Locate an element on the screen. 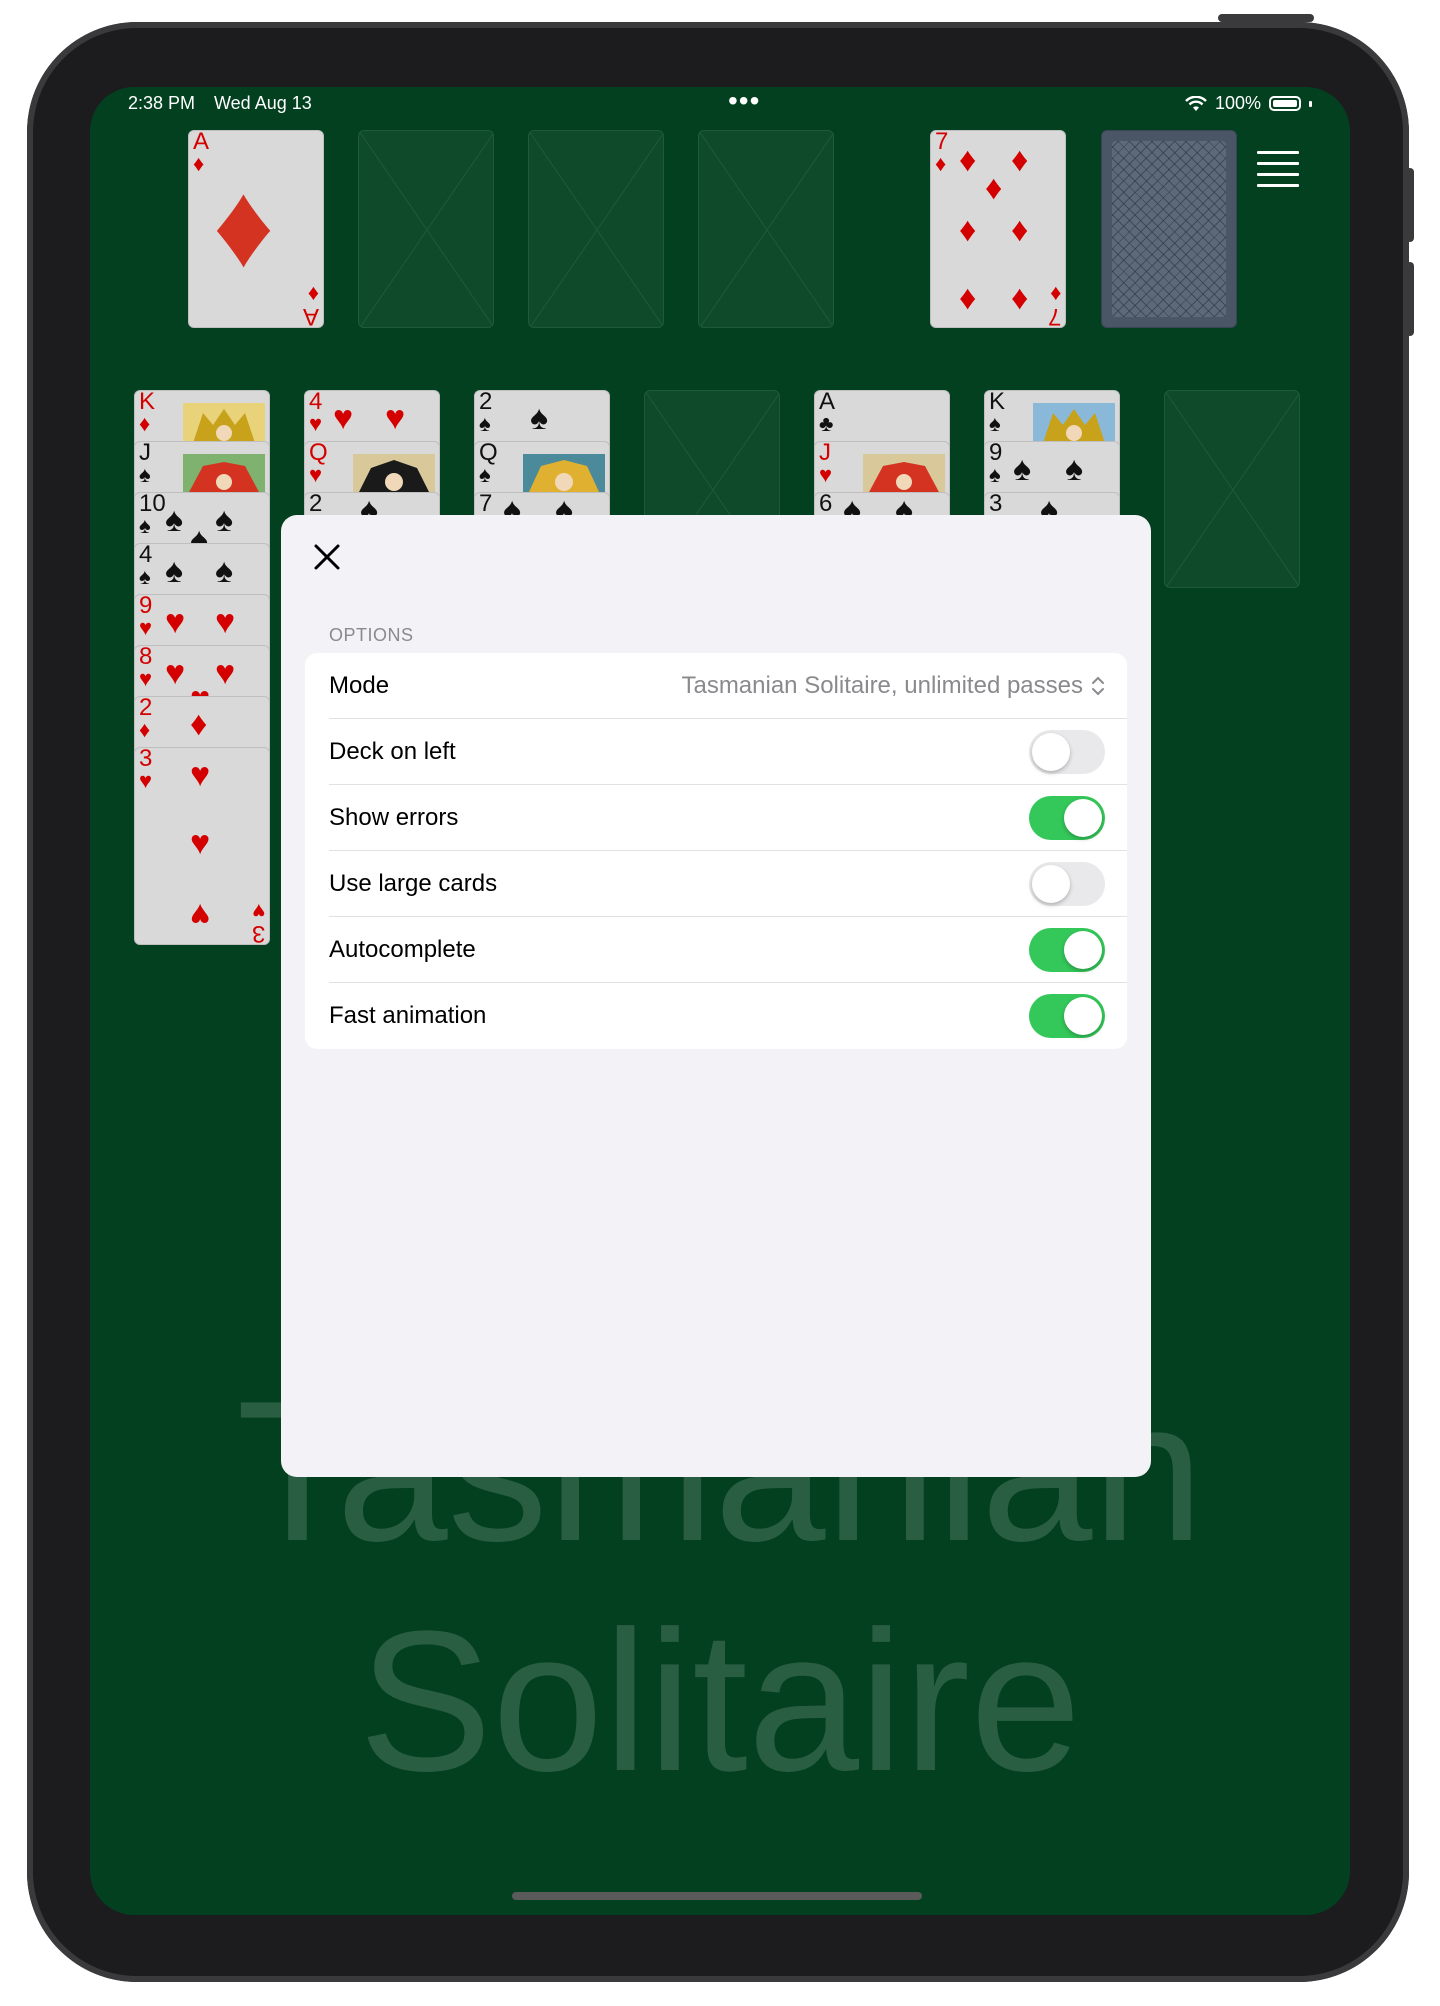 The height and width of the screenshot is (2006, 1440). autocomplete-label: Autocomplete is located at coordinates (402, 949).